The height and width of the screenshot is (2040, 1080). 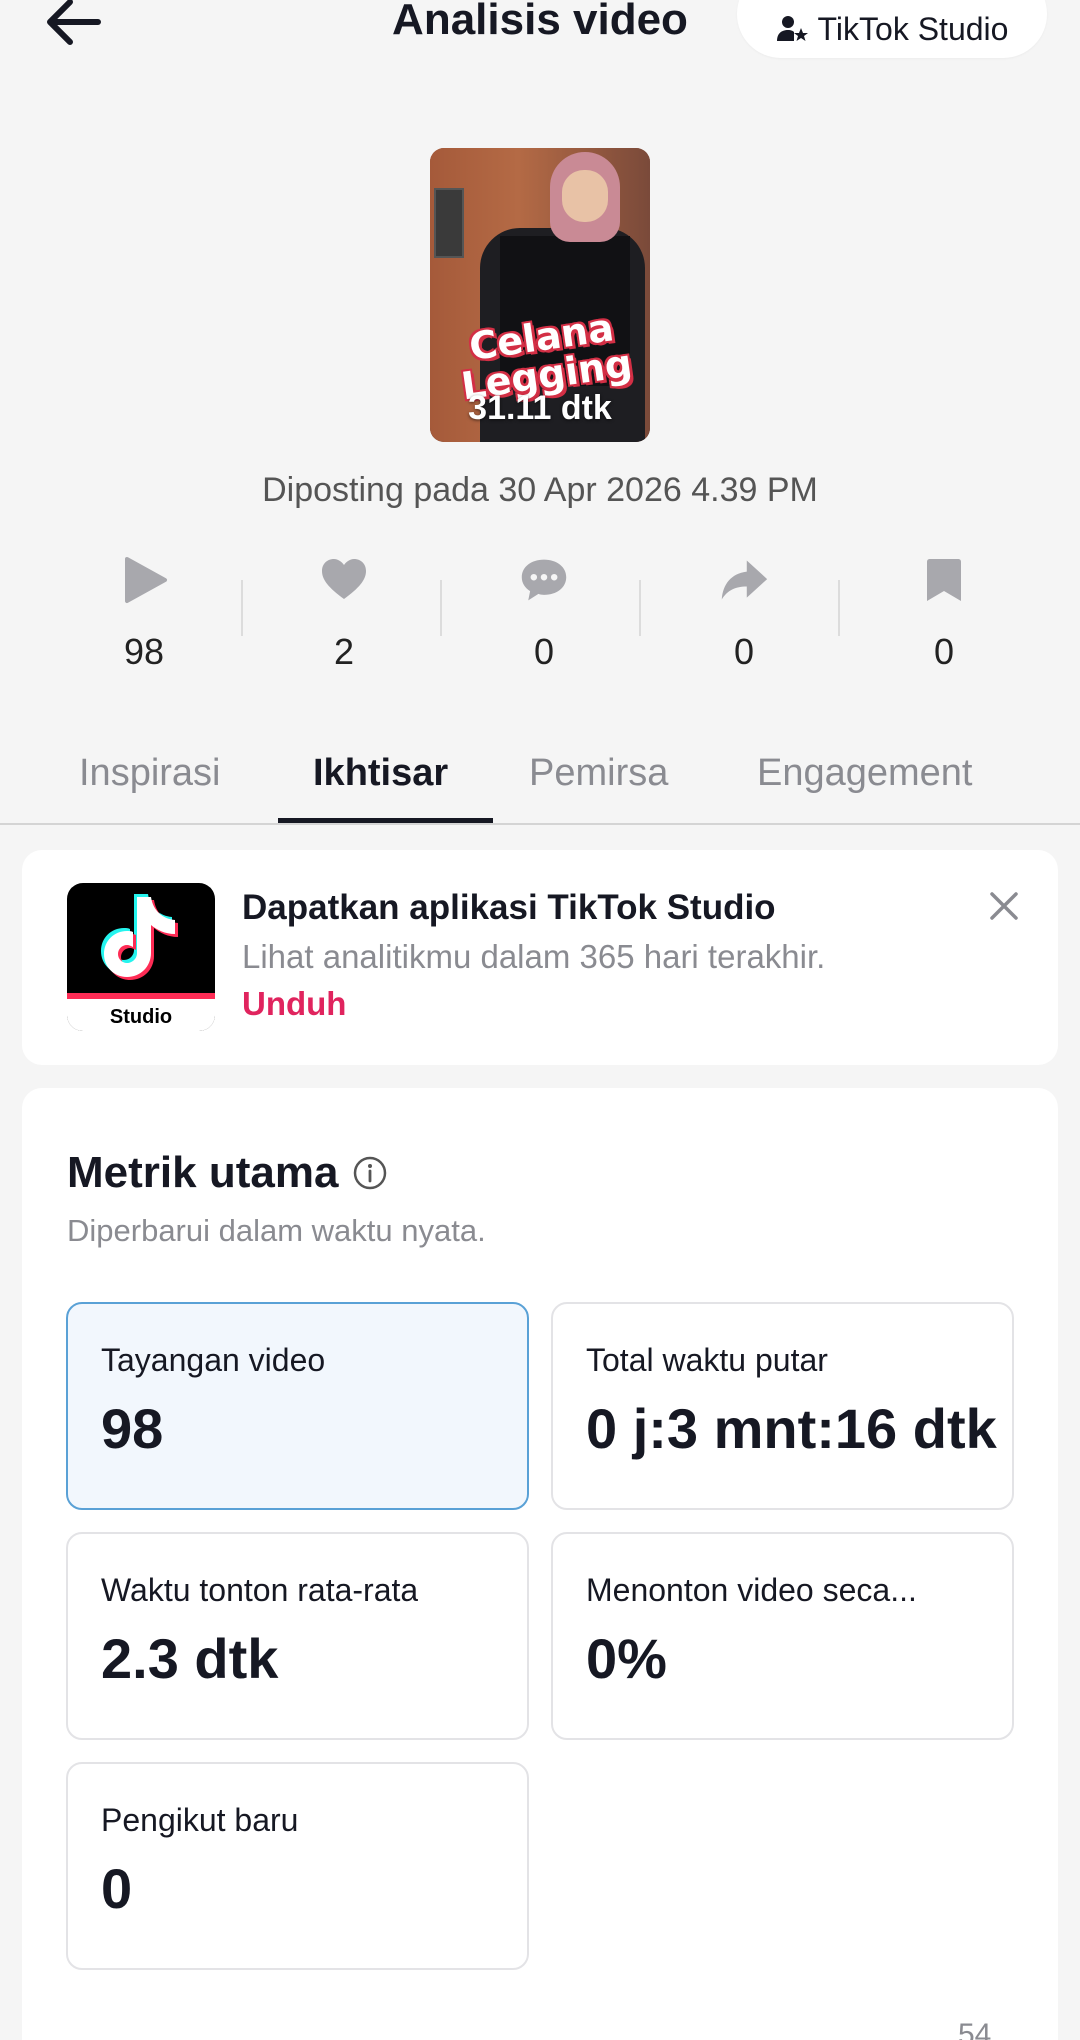 What do you see at coordinates (190, 1658) in the screenshot?
I see `metric-value: 2.3 dtk` at bounding box center [190, 1658].